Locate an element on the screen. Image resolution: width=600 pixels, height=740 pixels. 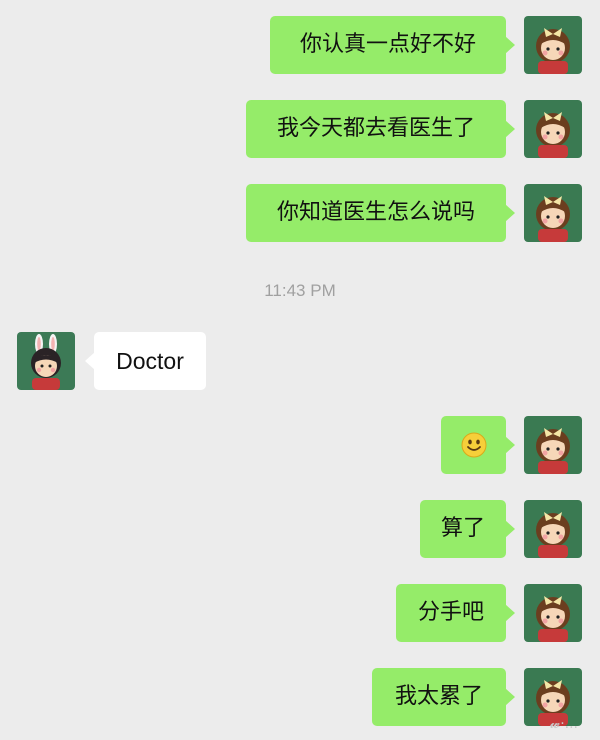
message-text: 我今天都去看医生了 is located at coordinates (375, 128).